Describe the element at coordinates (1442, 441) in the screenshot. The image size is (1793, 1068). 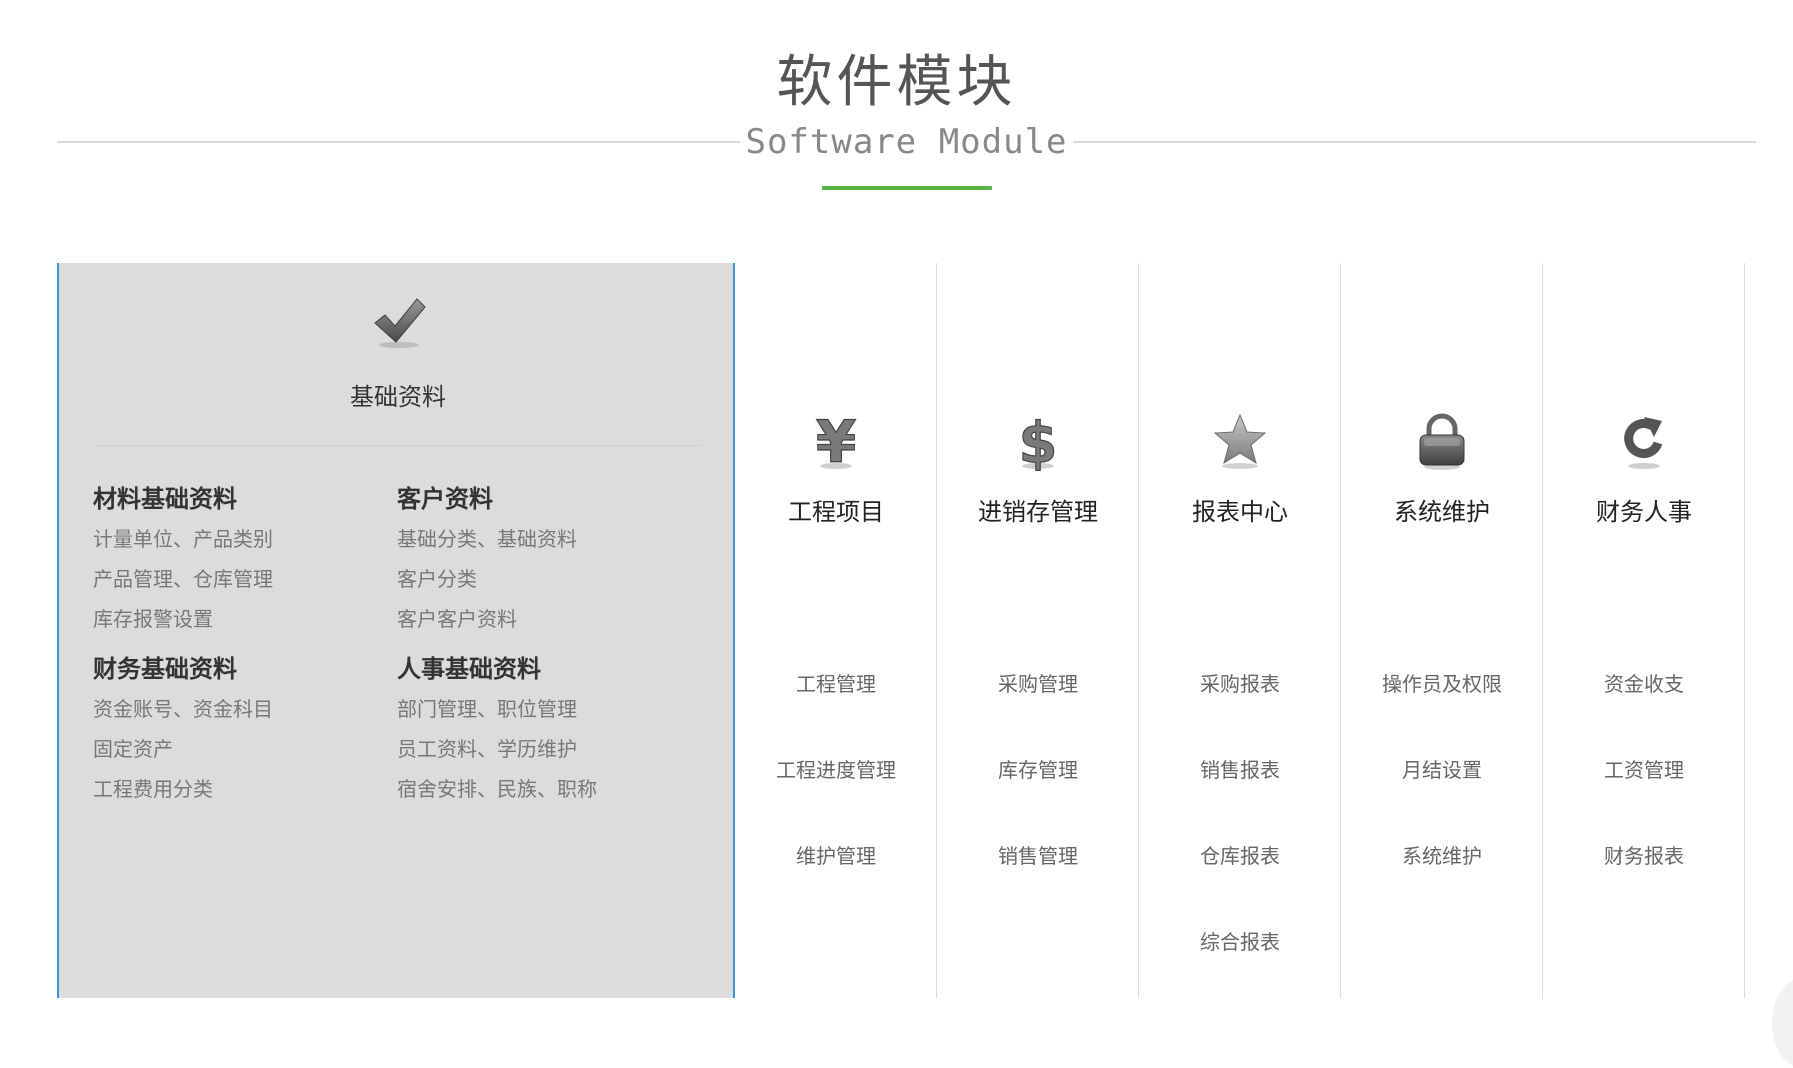
I see `lock-icon` at that location.